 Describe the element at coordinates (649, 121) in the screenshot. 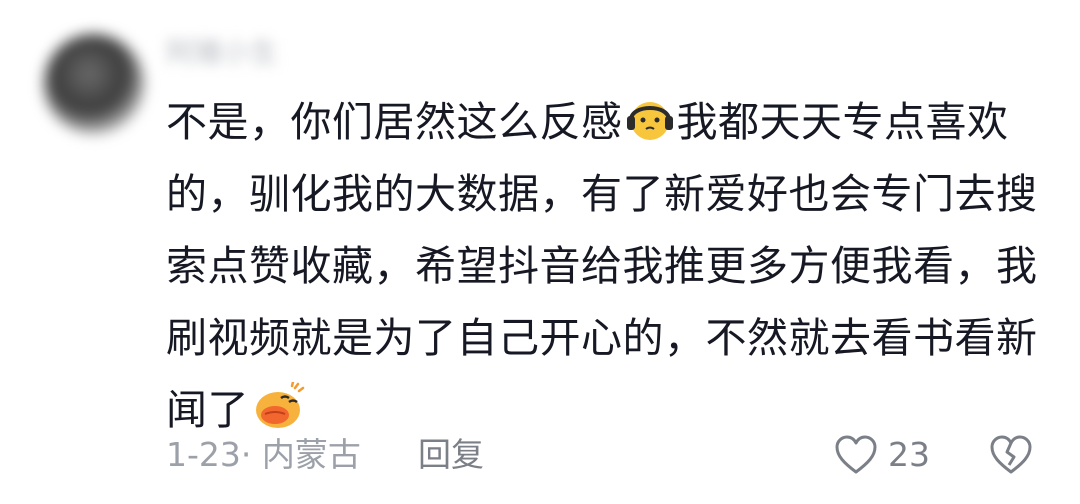

I see `headphone-face-emoji-icon` at that location.